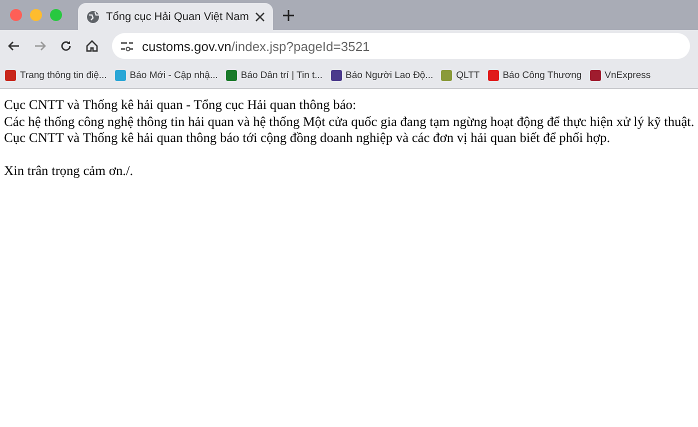 The width and height of the screenshot is (698, 427). I want to click on reload-icon, so click(66, 46).